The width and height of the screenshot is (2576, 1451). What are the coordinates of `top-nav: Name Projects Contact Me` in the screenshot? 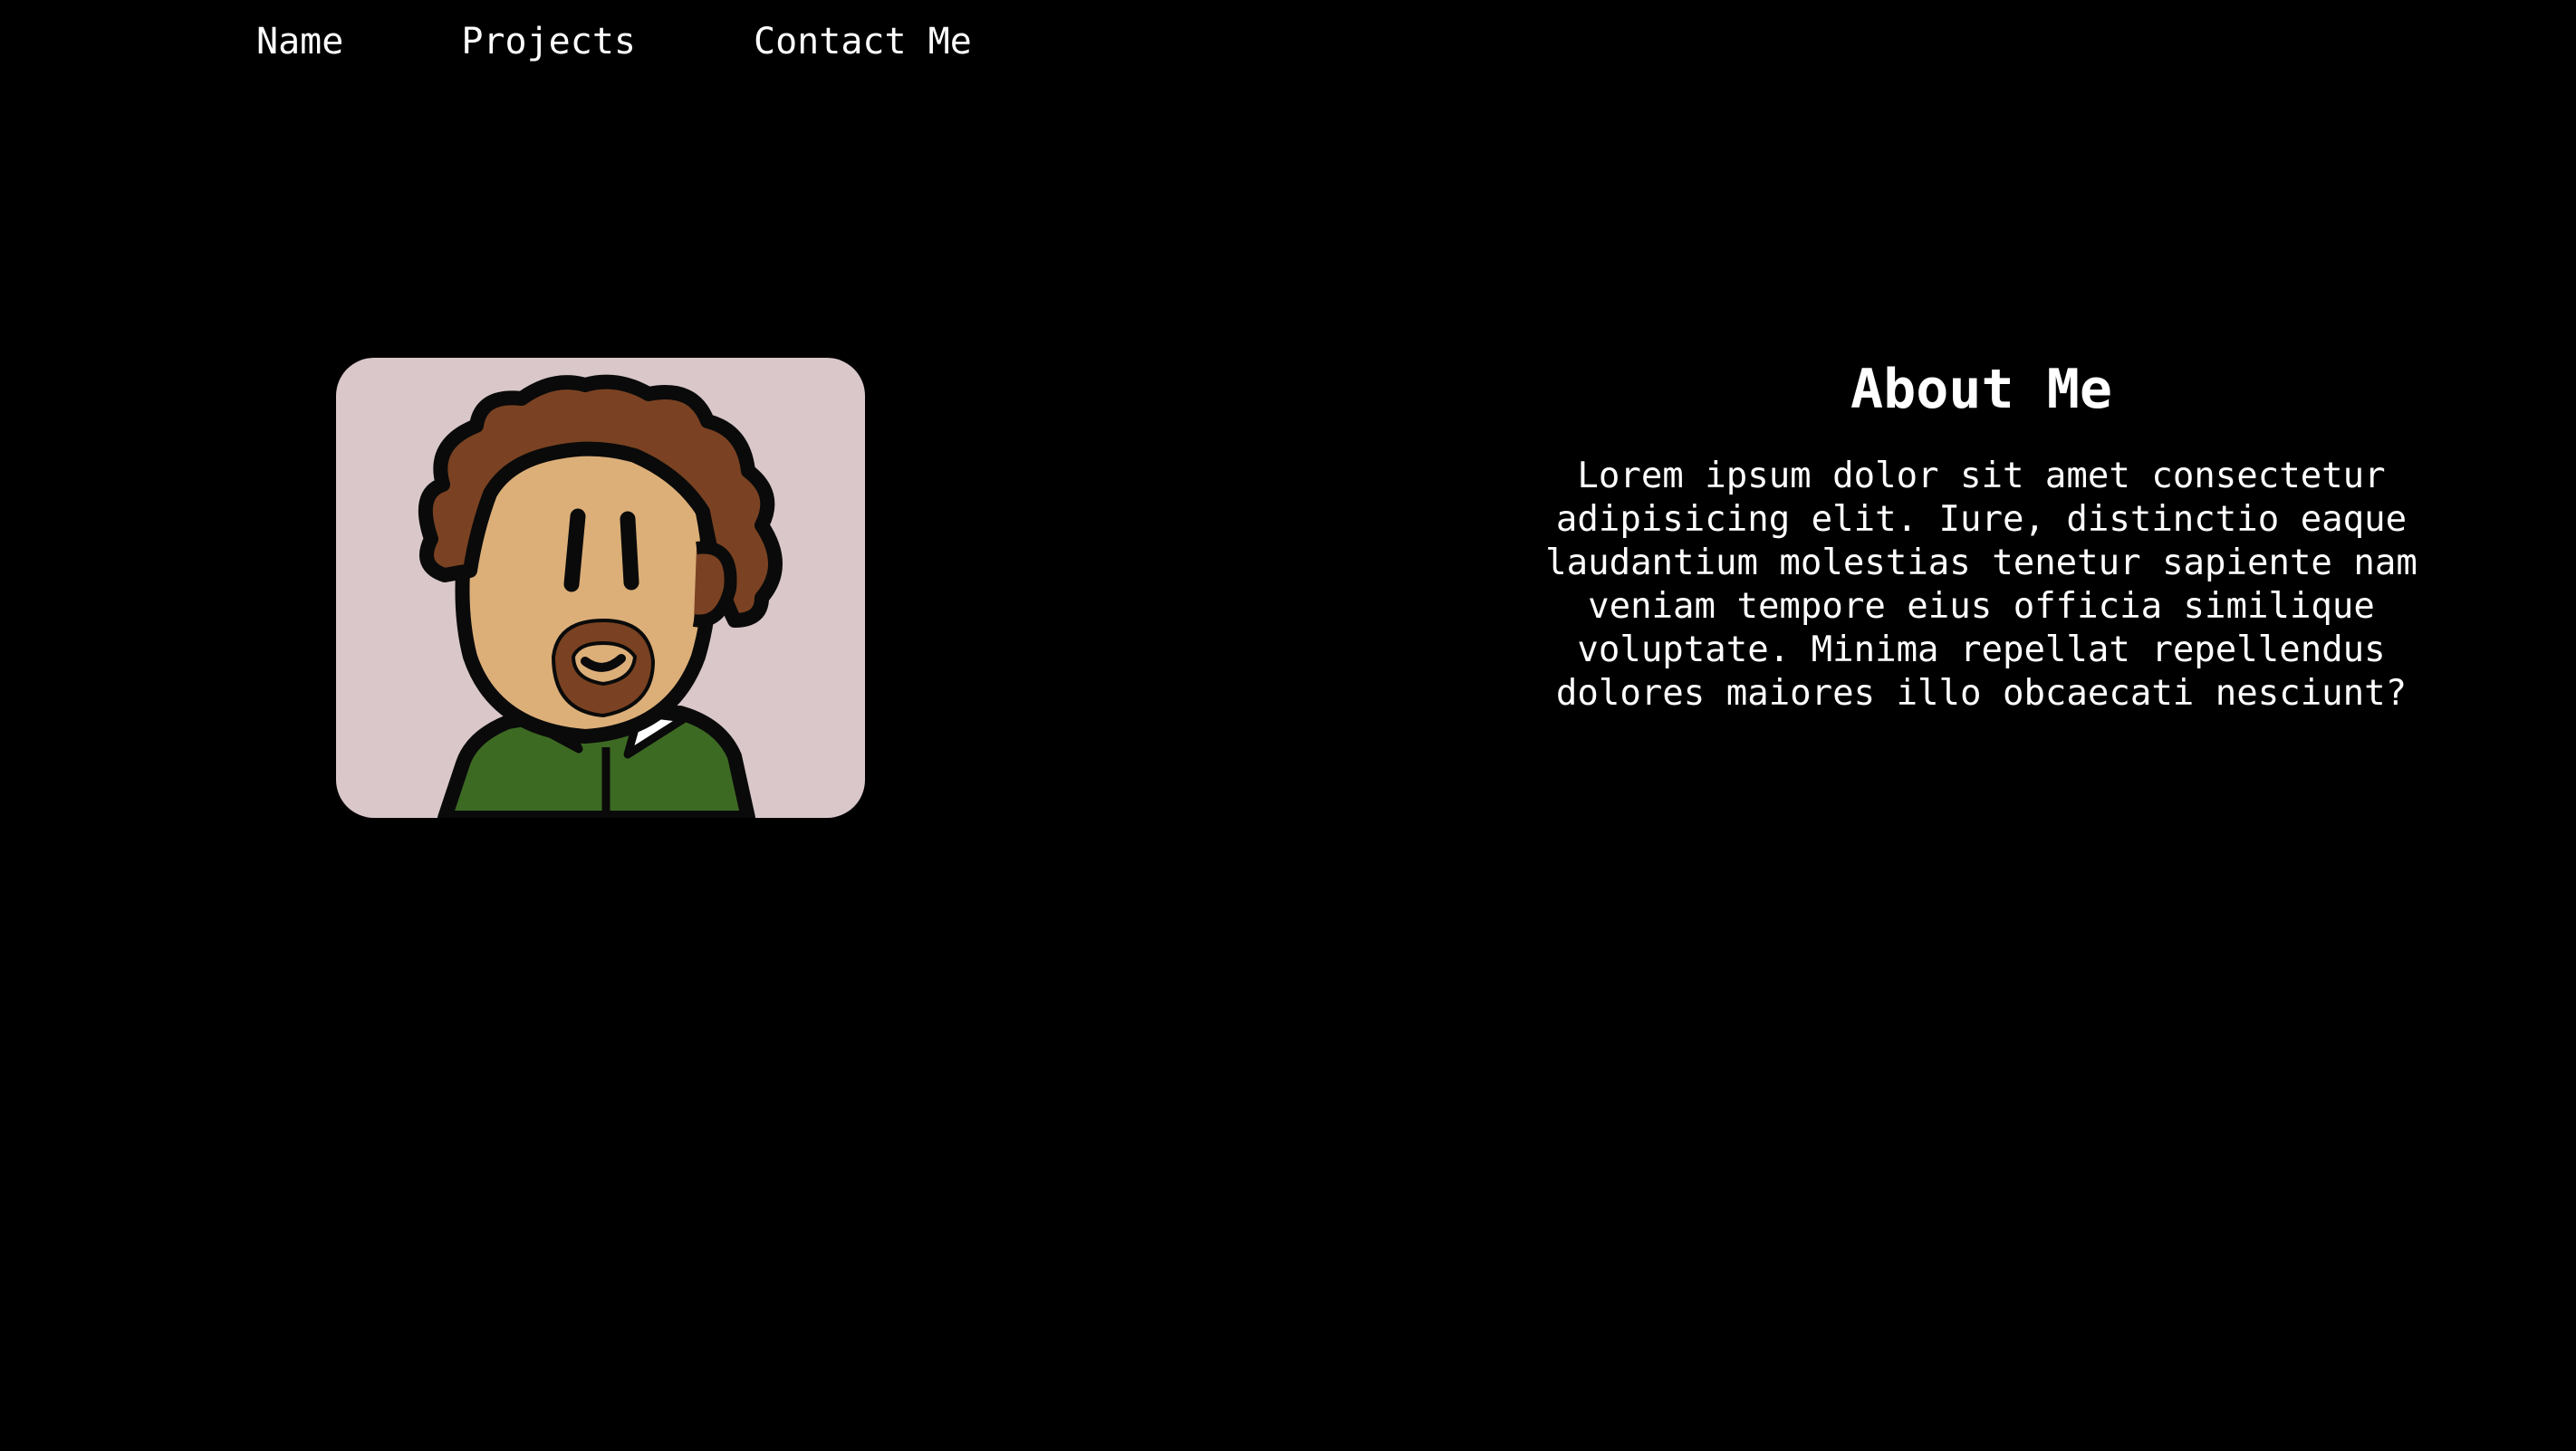 It's located at (614, 41).